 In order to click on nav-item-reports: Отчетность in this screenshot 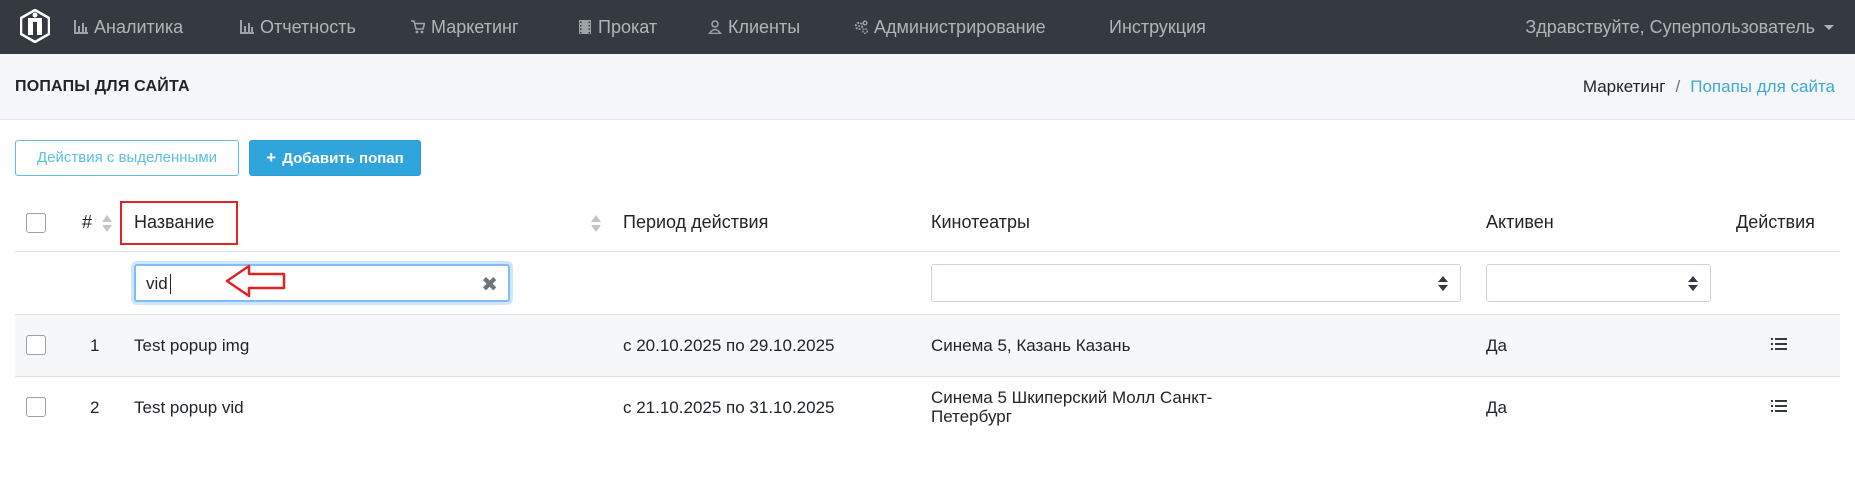, I will do `click(298, 27)`.